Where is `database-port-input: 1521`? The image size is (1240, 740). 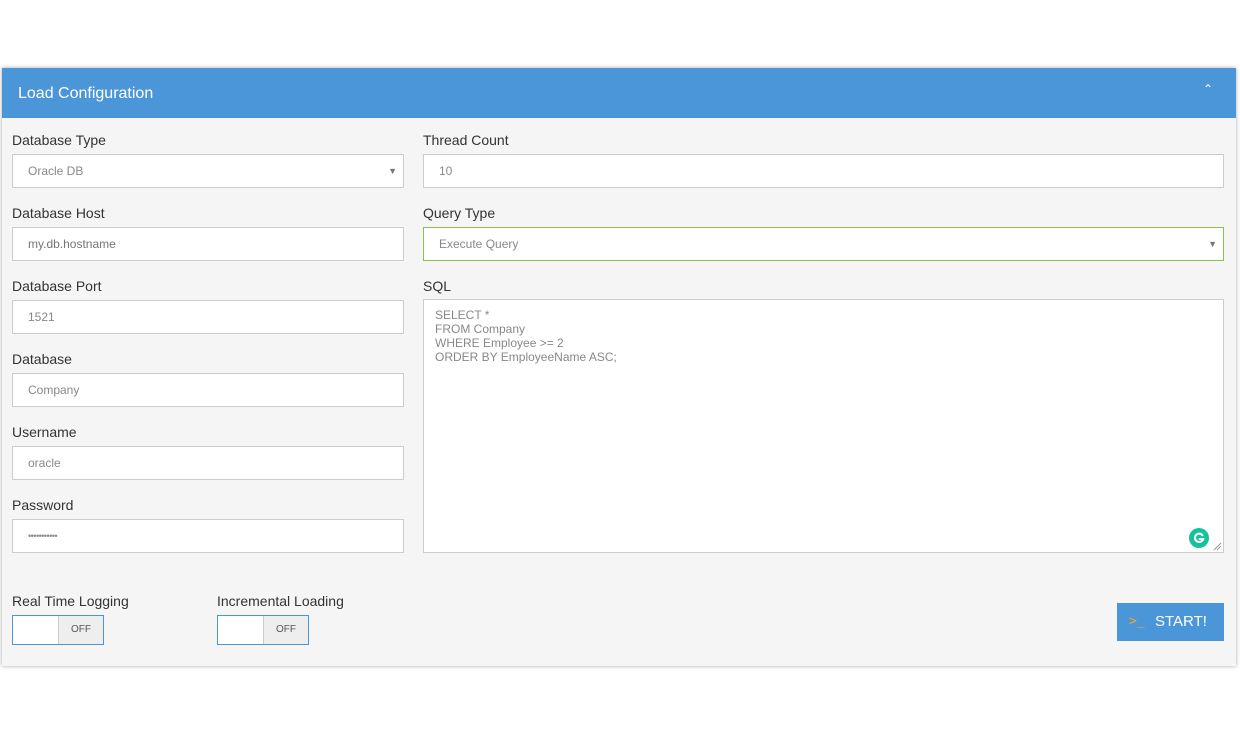
database-port-input: 1521 is located at coordinates (208, 317).